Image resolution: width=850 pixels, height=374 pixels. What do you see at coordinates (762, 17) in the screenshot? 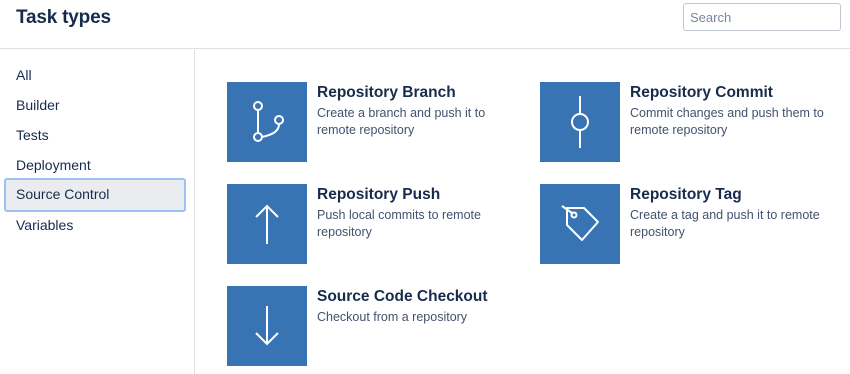
I see `search-input` at bounding box center [762, 17].